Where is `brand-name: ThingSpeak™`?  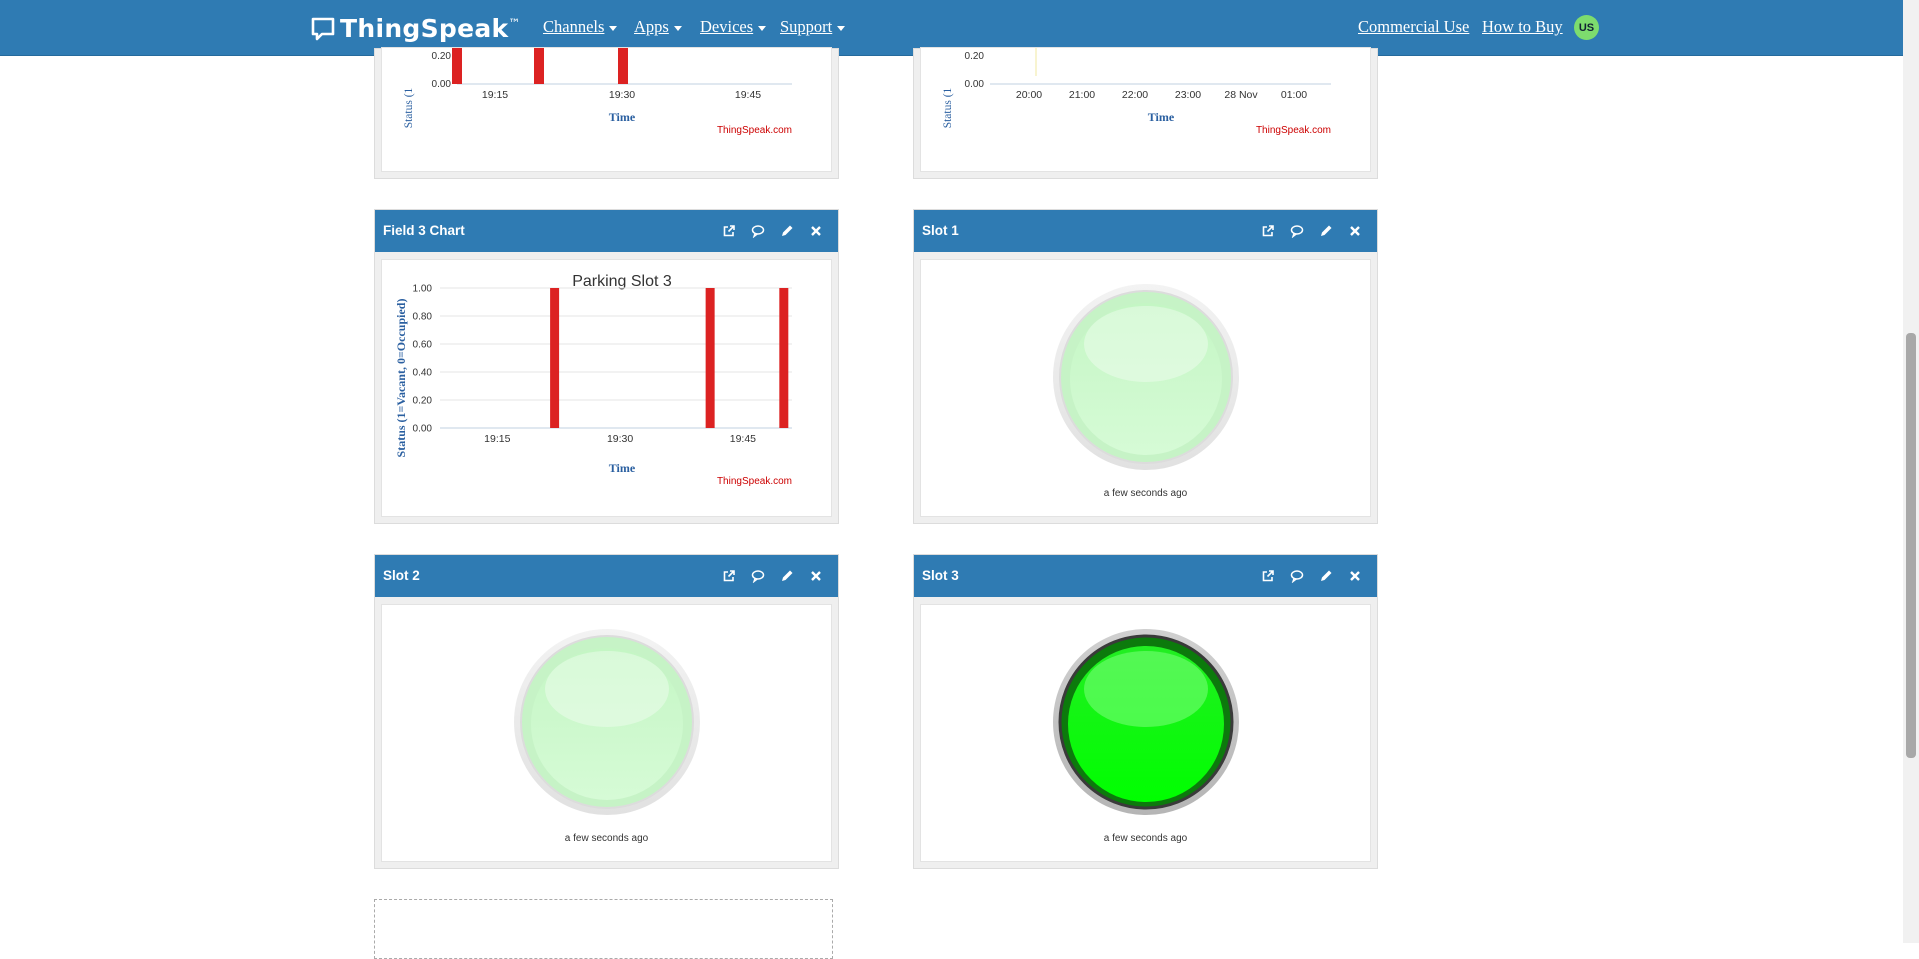 brand-name: ThingSpeak™ is located at coordinates (430, 28).